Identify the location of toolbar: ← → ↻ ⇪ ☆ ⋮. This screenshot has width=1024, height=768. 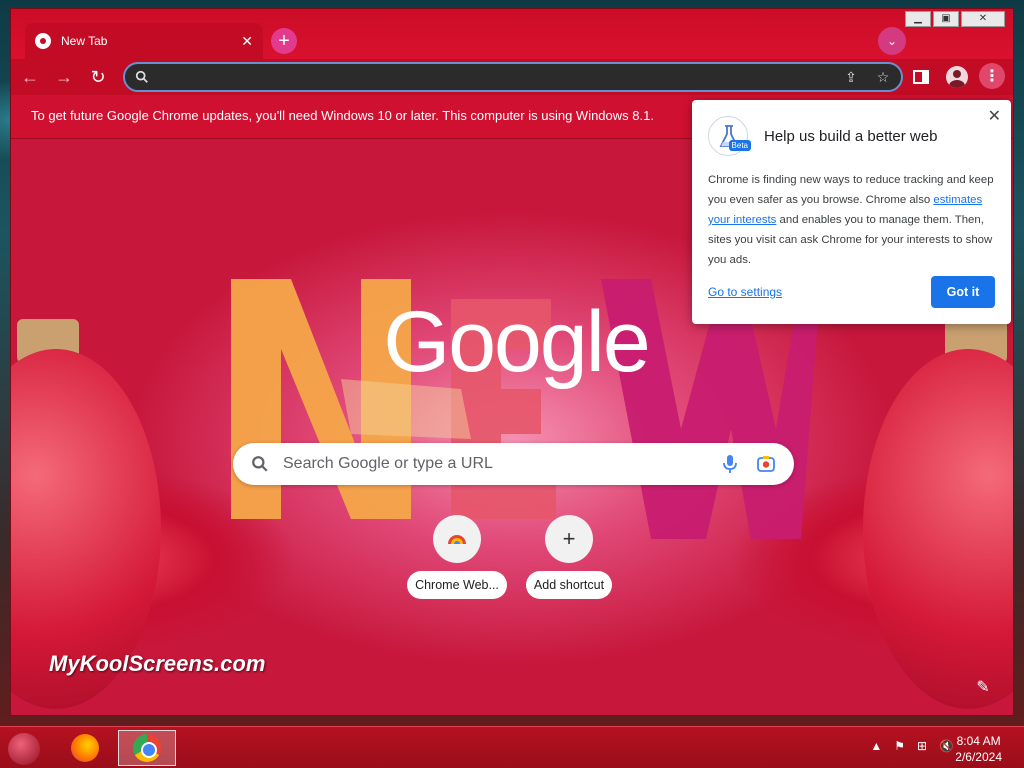
(512, 77).